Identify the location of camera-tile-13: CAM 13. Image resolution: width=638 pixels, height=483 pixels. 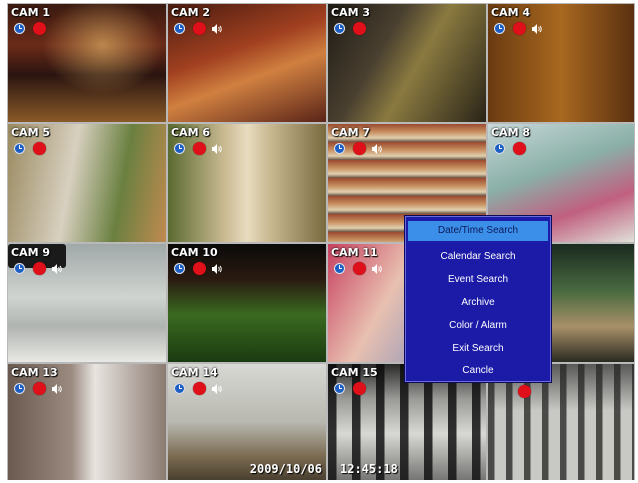
(87, 422).